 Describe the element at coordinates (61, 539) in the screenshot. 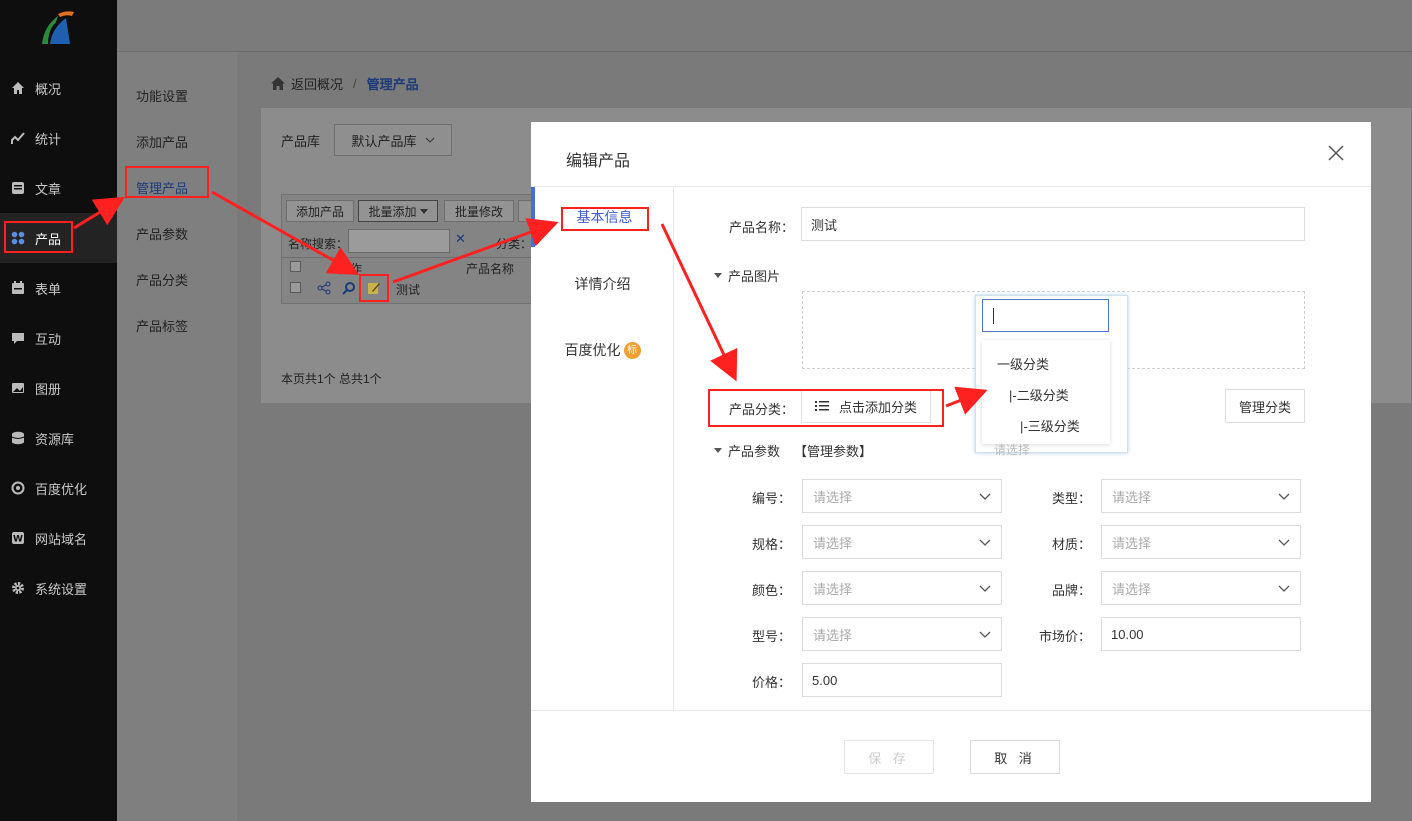

I see `nav-label: 网站域名` at that location.